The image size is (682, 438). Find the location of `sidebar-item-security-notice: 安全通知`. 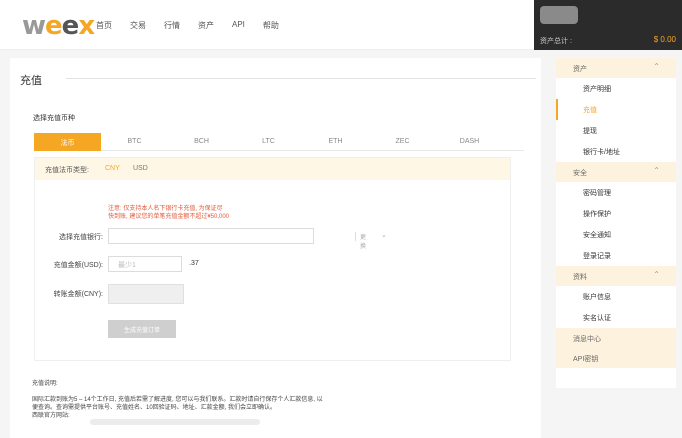

sidebar-item-security-notice: 安全通知 is located at coordinates (616, 234).